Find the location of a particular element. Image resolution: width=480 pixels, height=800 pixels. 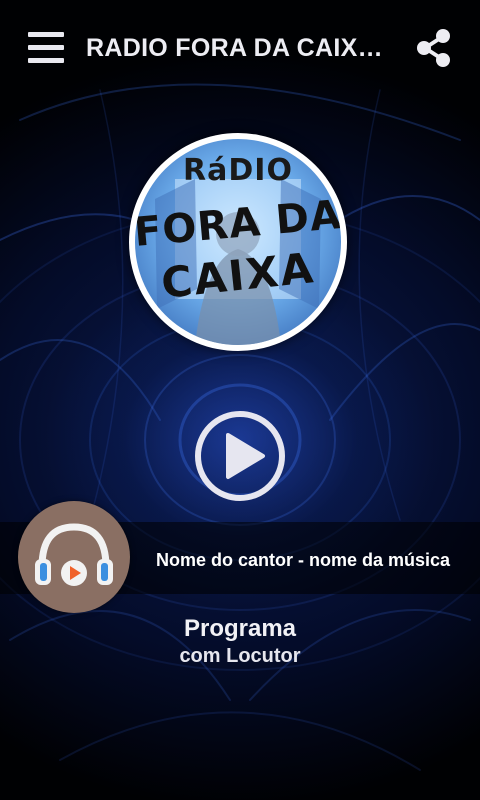

share-icon is located at coordinates (434, 48).